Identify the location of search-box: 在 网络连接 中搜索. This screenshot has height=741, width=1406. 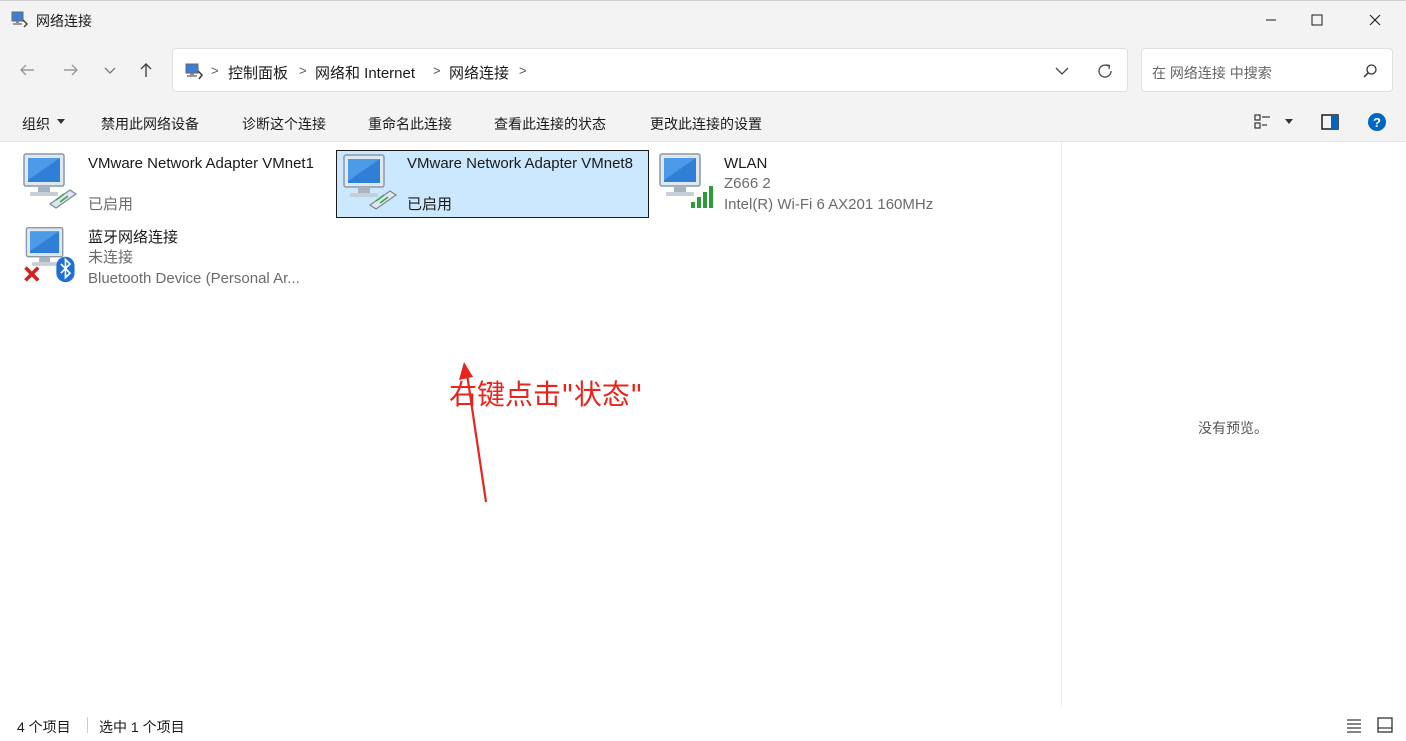
(1267, 70).